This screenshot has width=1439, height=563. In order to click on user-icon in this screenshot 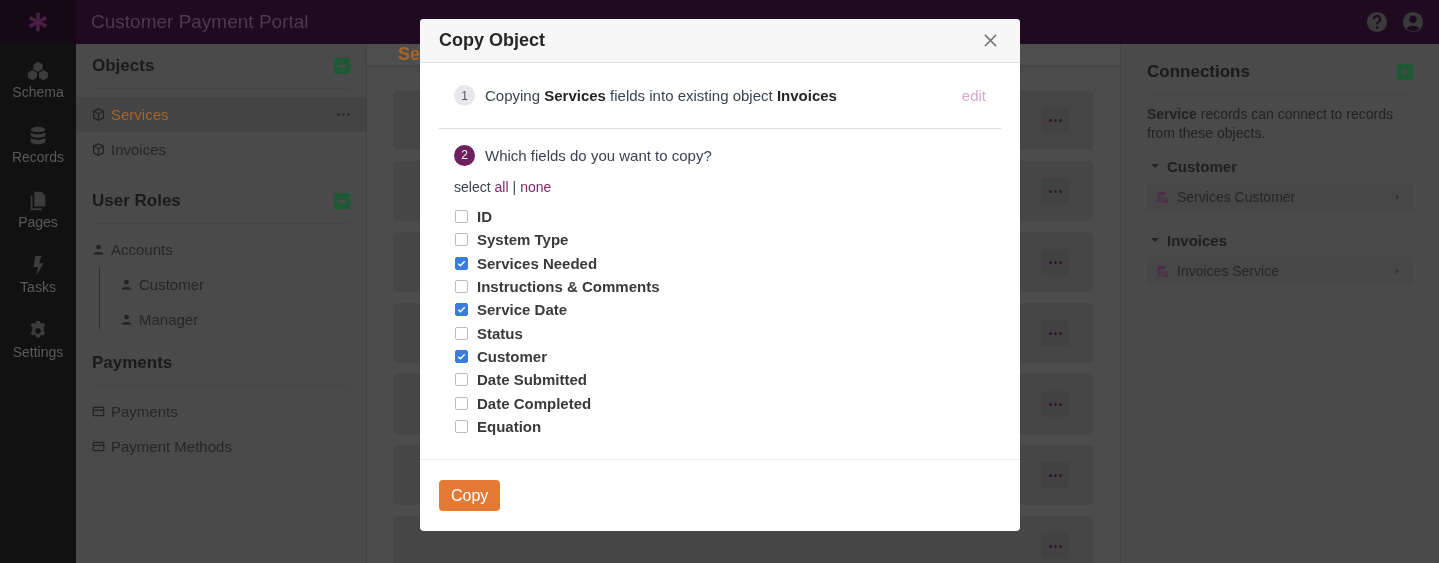, I will do `click(1413, 22)`.